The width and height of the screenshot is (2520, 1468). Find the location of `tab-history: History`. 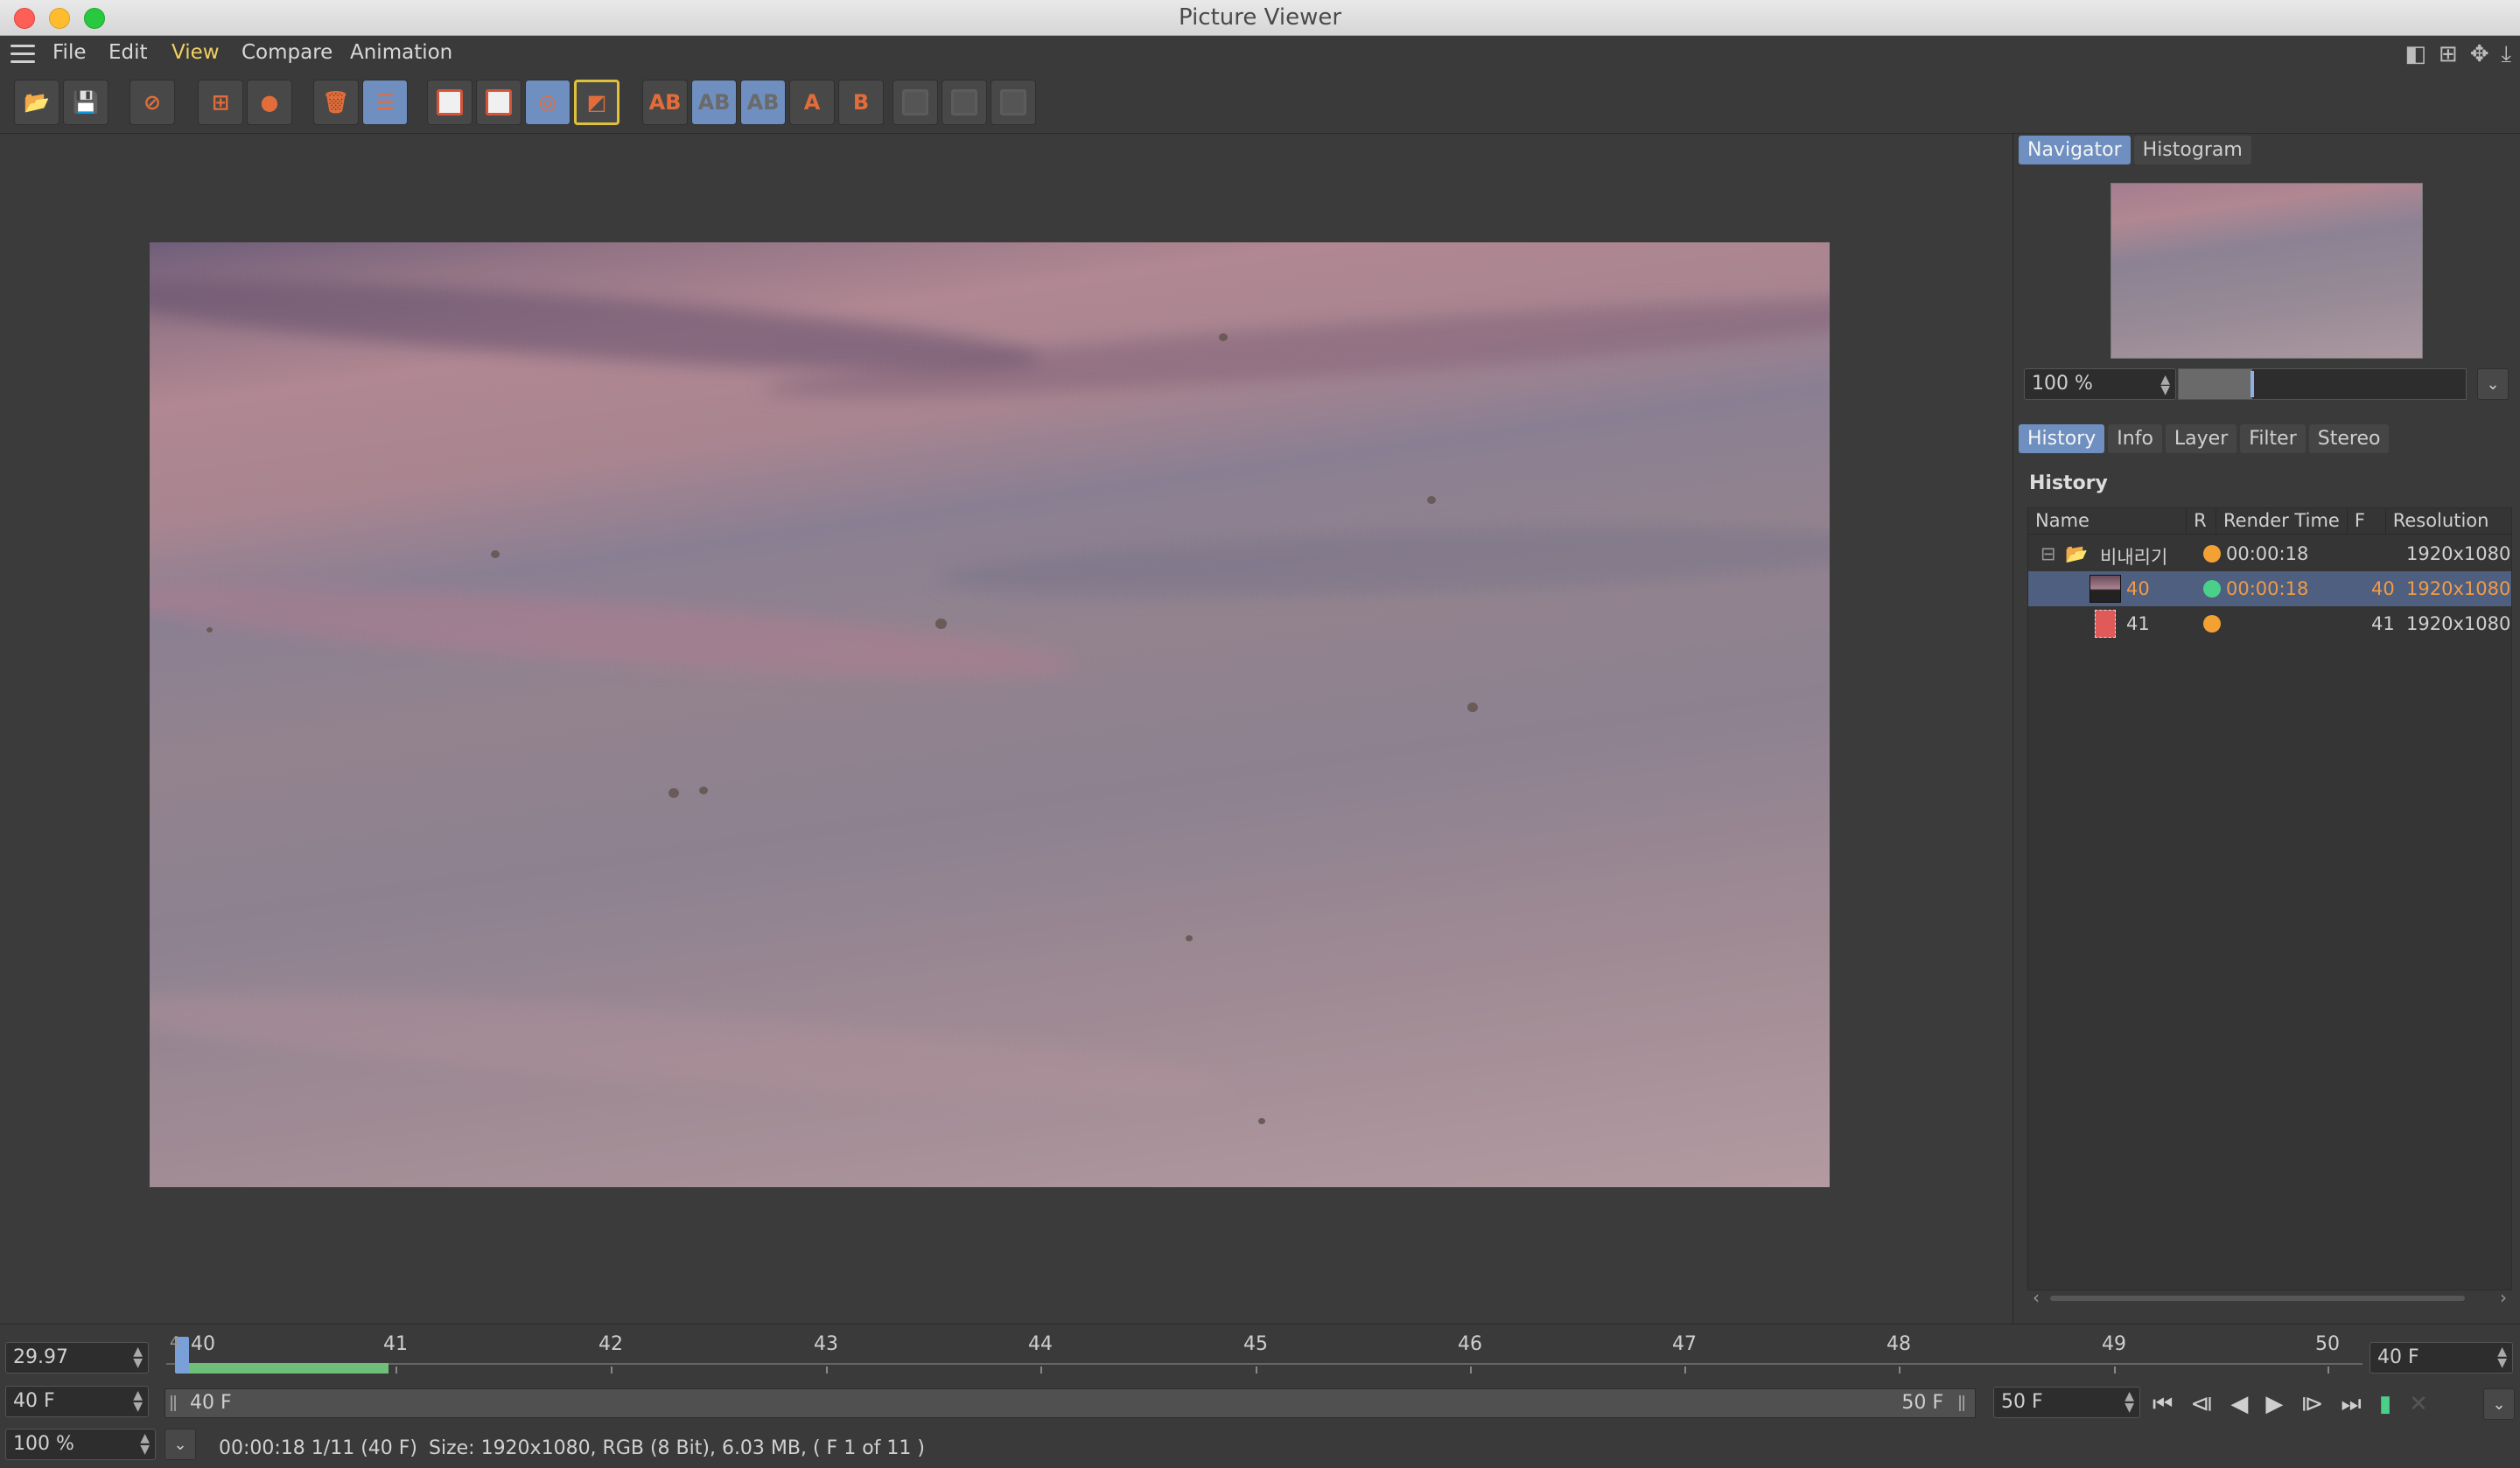

tab-history: History is located at coordinates (2062, 438).